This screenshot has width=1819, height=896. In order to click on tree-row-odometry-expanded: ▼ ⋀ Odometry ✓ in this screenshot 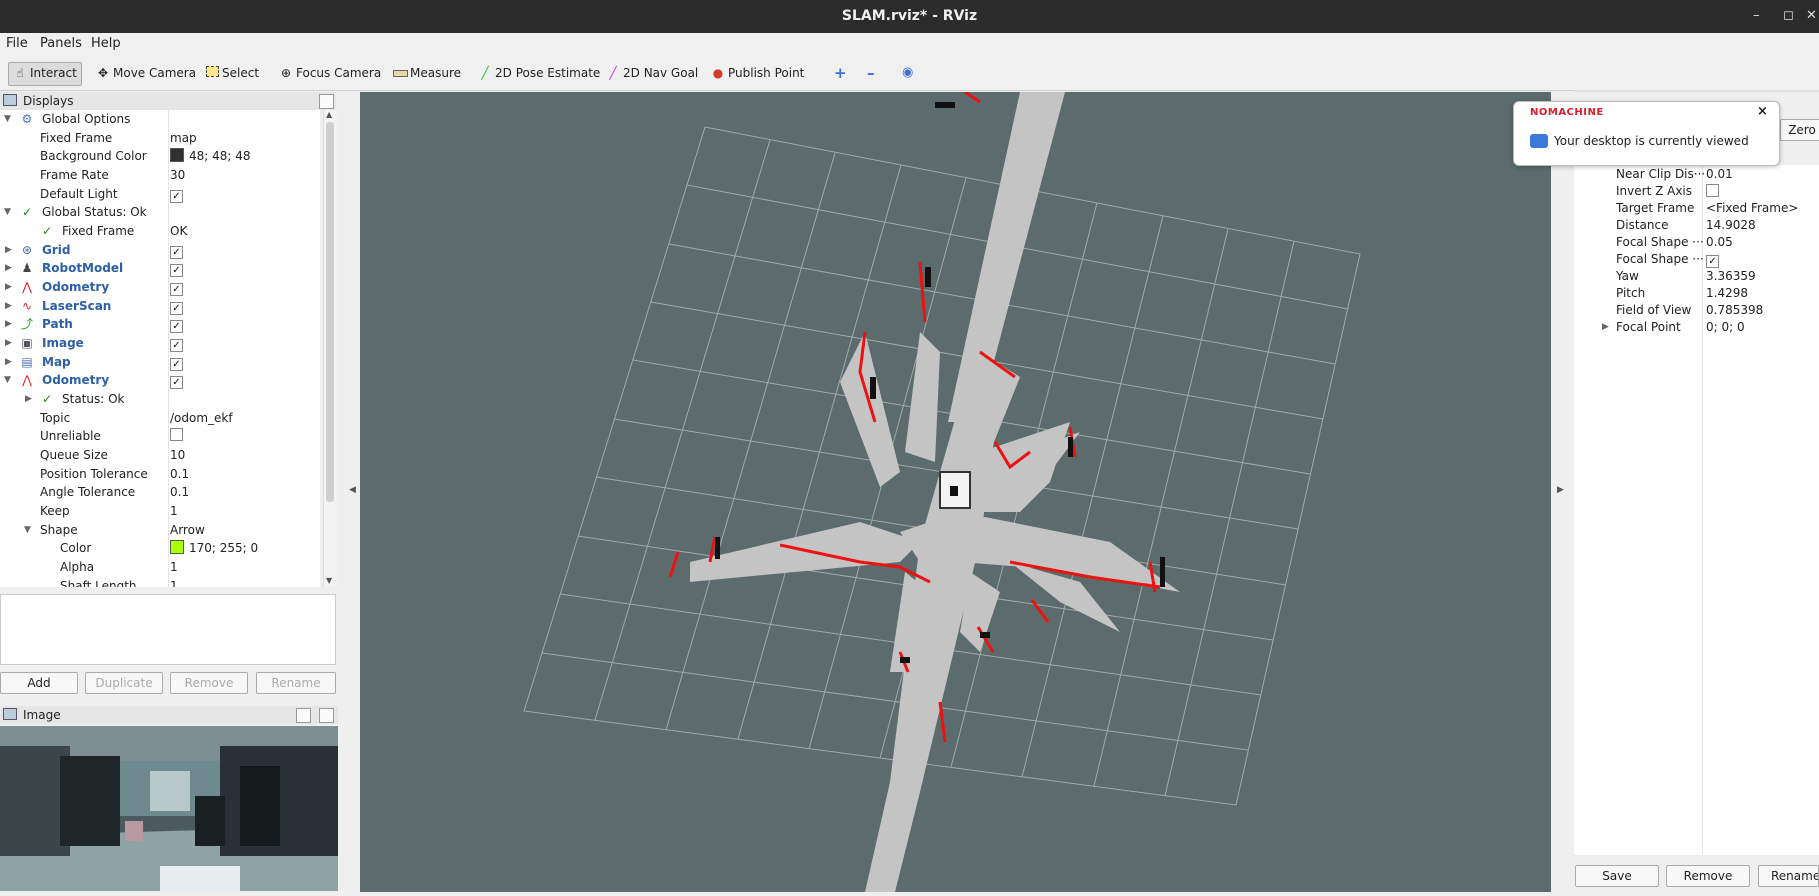, I will do `click(160, 380)`.